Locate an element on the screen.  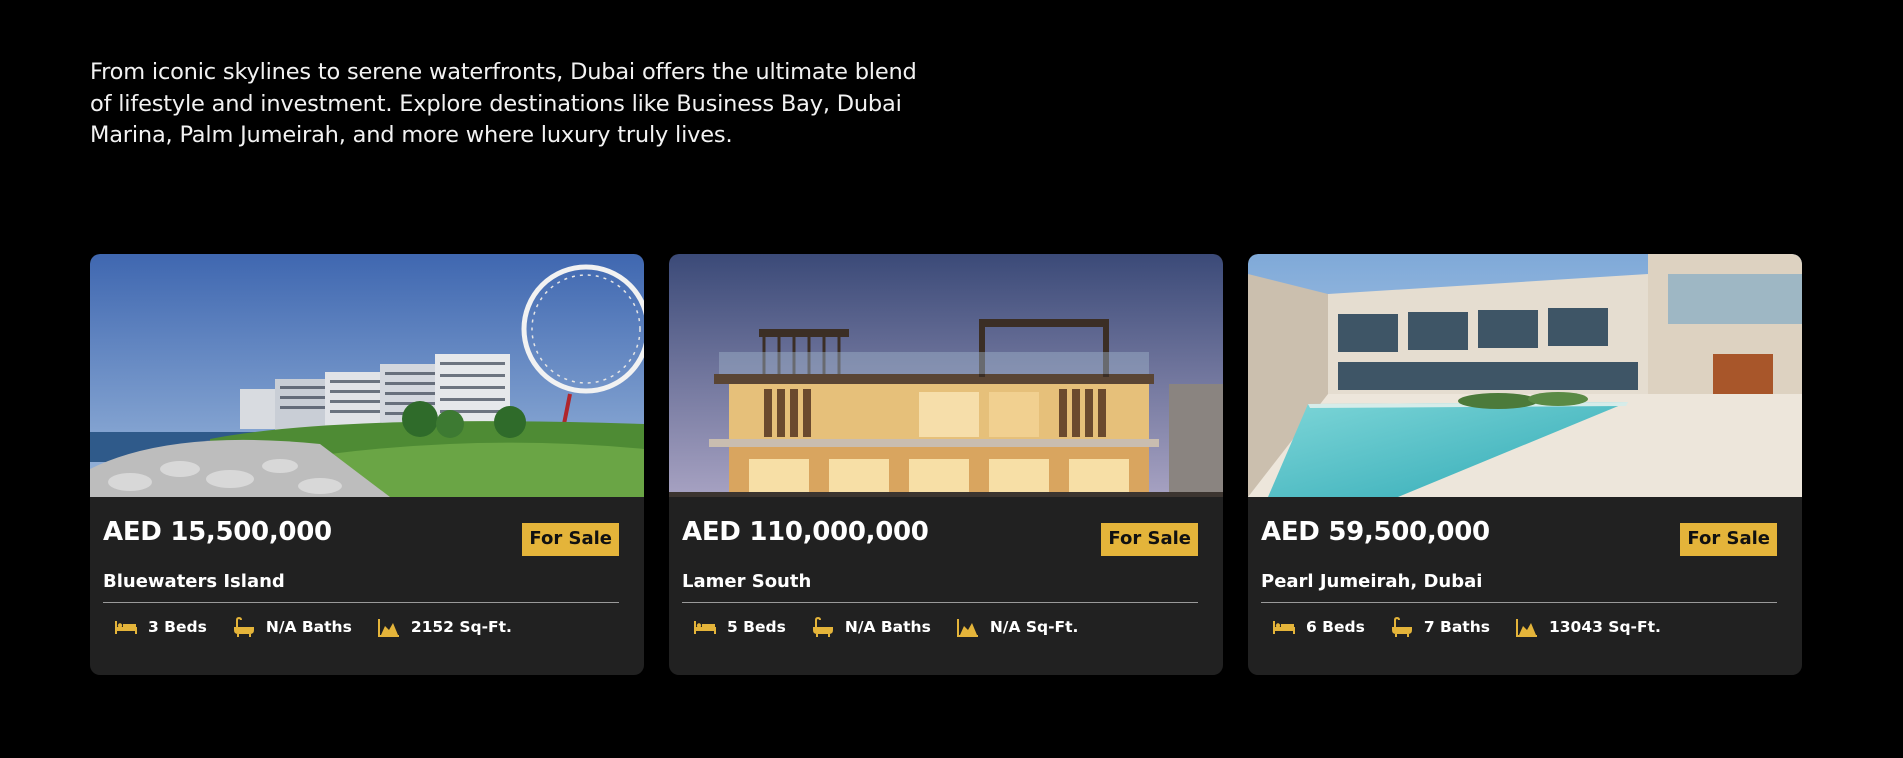
villa-dusk-photo is located at coordinates (946, 375).